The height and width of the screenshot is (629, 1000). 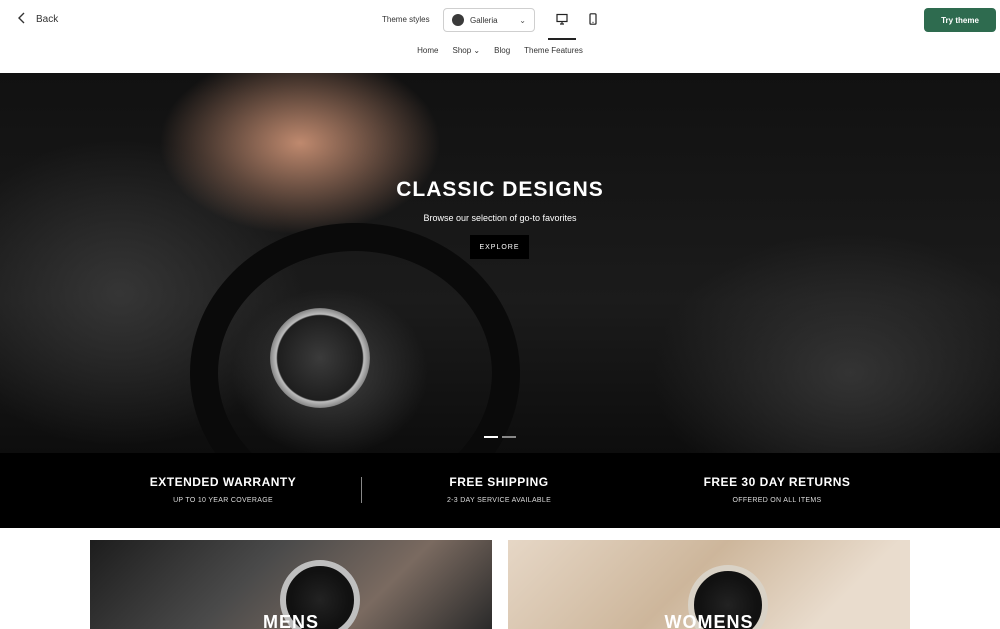 I want to click on explore-button: EXPLORE, so click(x=499, y=247).